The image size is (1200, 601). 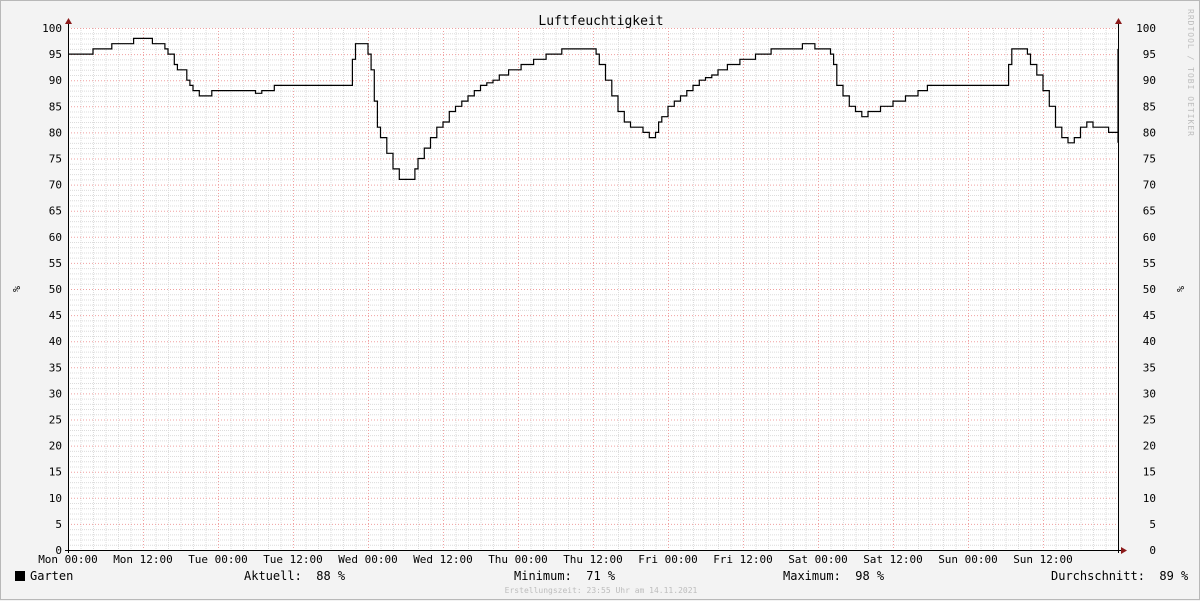 I want to click on y-axis-arrow-left, so click(x=68, y=21).